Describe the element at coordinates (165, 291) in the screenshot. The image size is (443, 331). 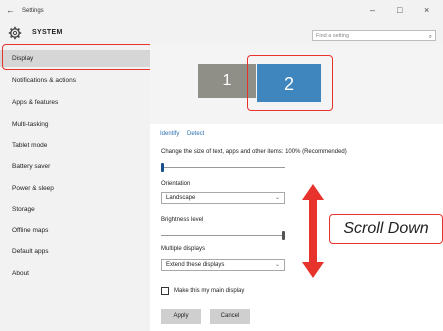
I see `main-display-checkbox` at that location.